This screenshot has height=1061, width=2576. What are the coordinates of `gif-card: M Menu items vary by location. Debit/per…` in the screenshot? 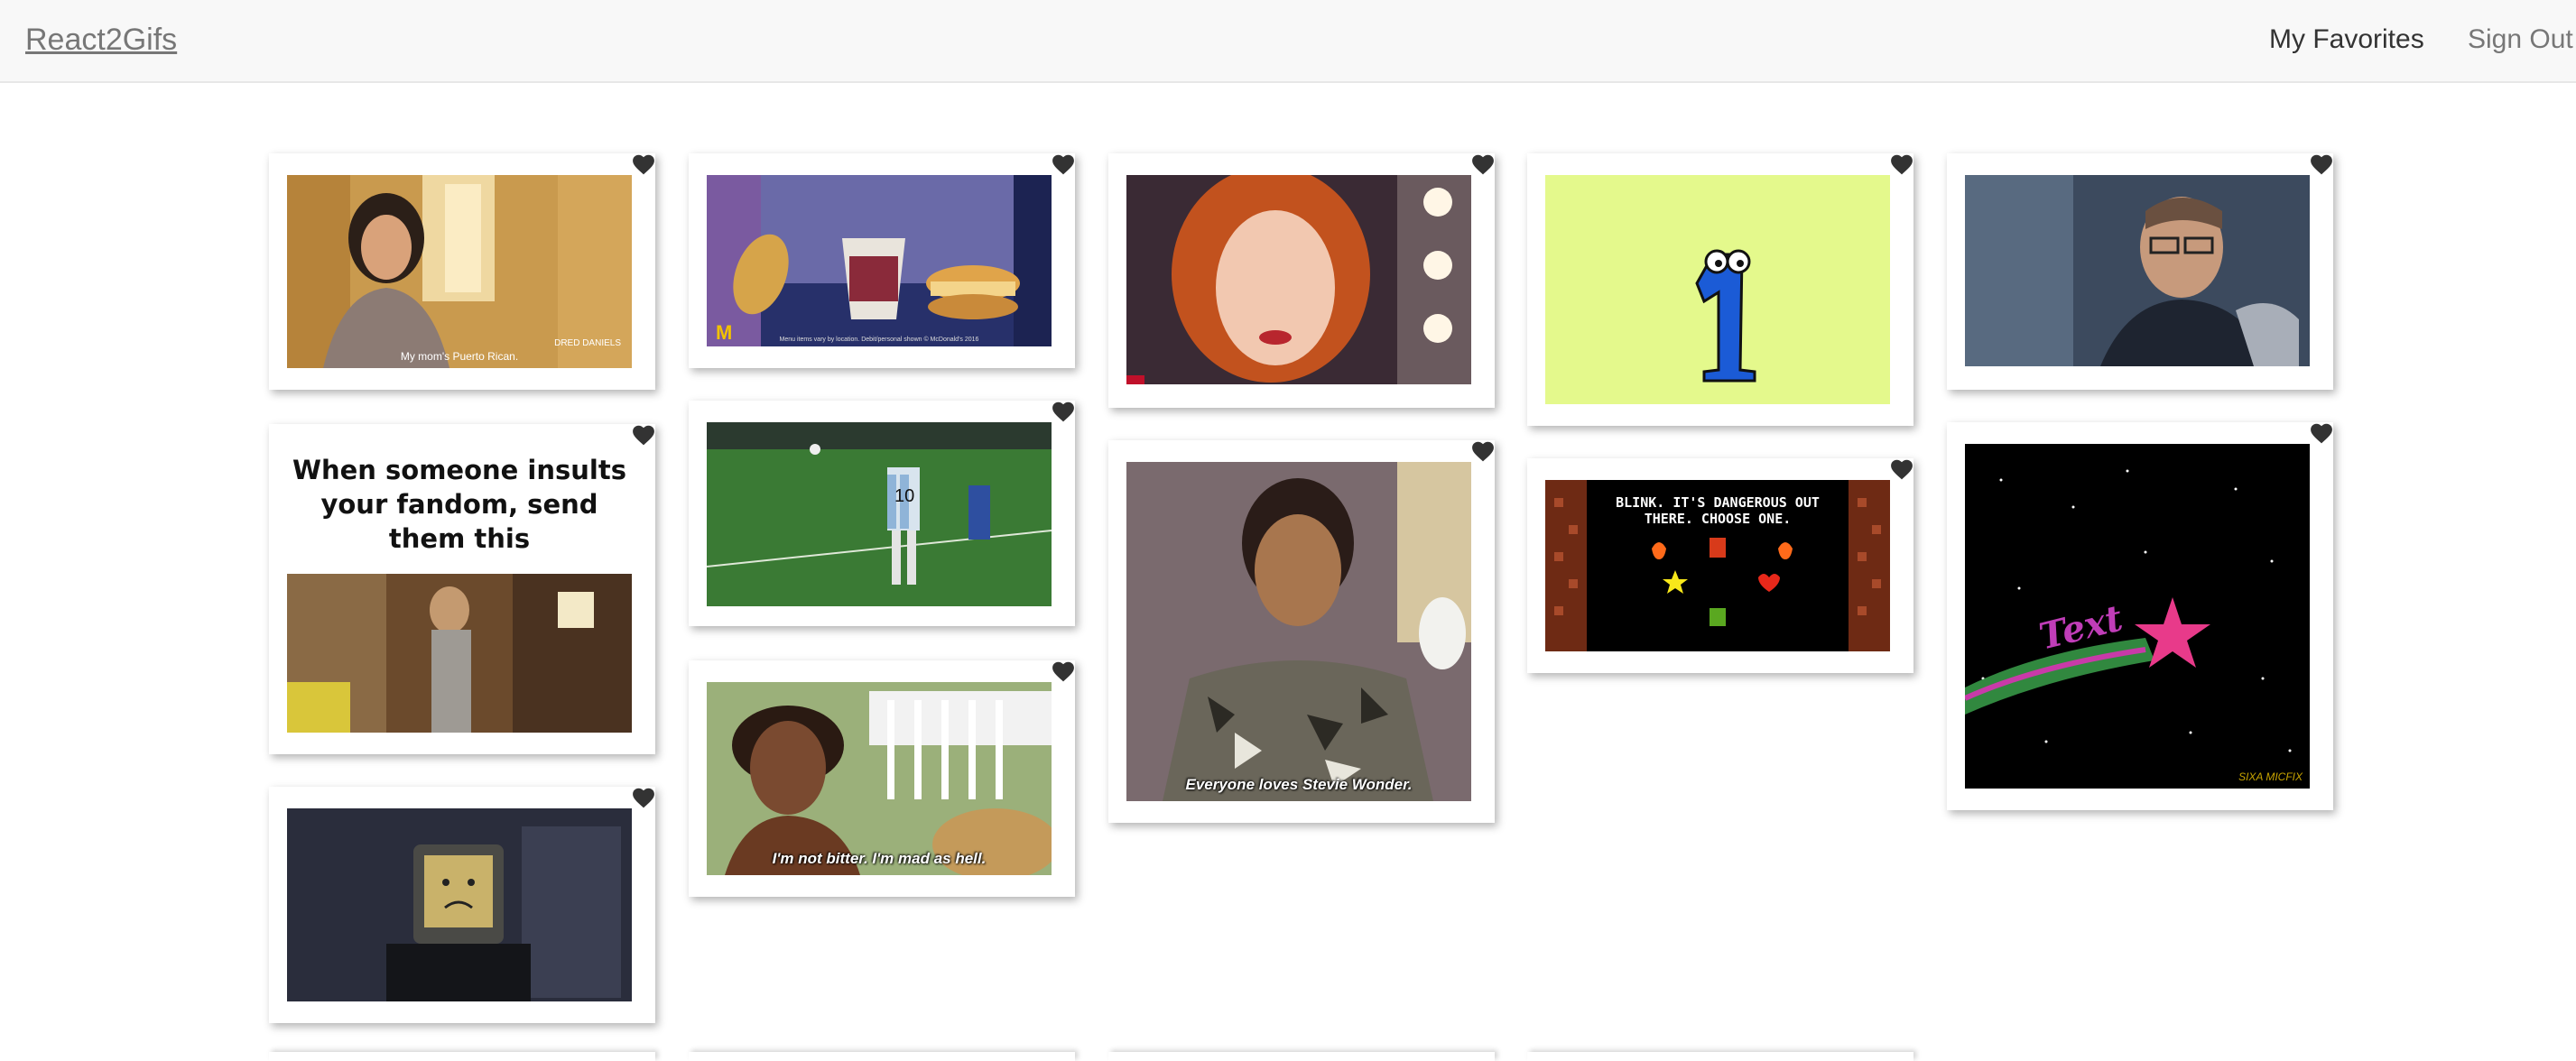 It's located at (882, 260).